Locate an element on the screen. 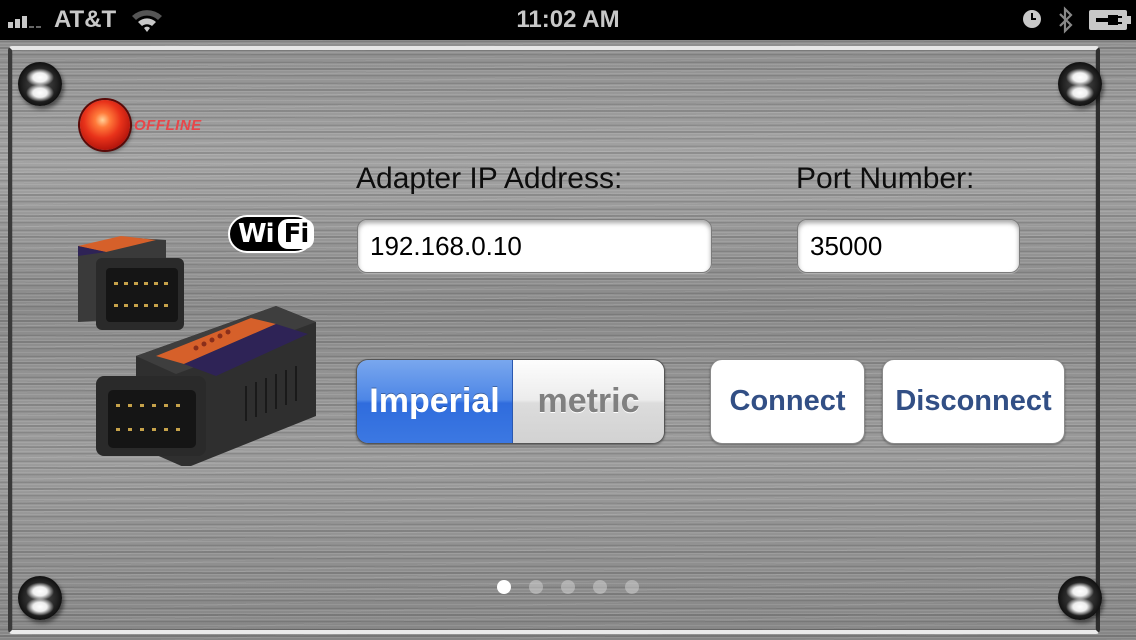 This screenshot has width=1136, height=640. port-number-label: Port Number: is located at coordinates (885, 178).